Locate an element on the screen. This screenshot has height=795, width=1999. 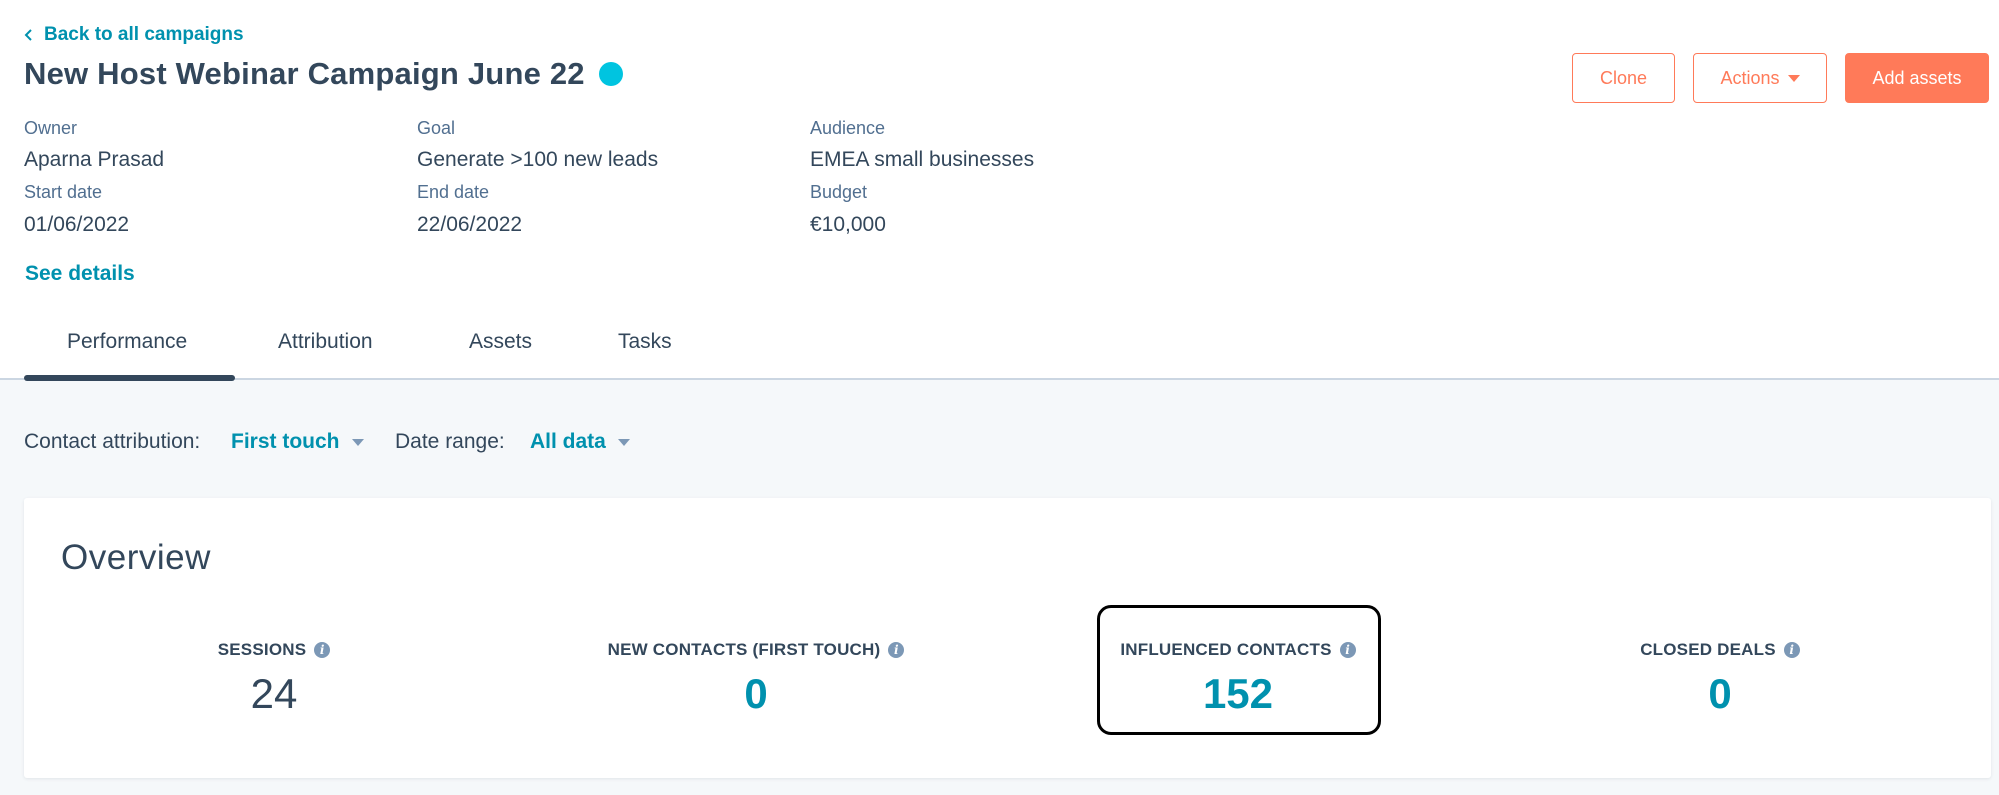
new-contacts-label: NEW CONTACTS (FIRST TOUCH) is located at coordinates (744, 649).